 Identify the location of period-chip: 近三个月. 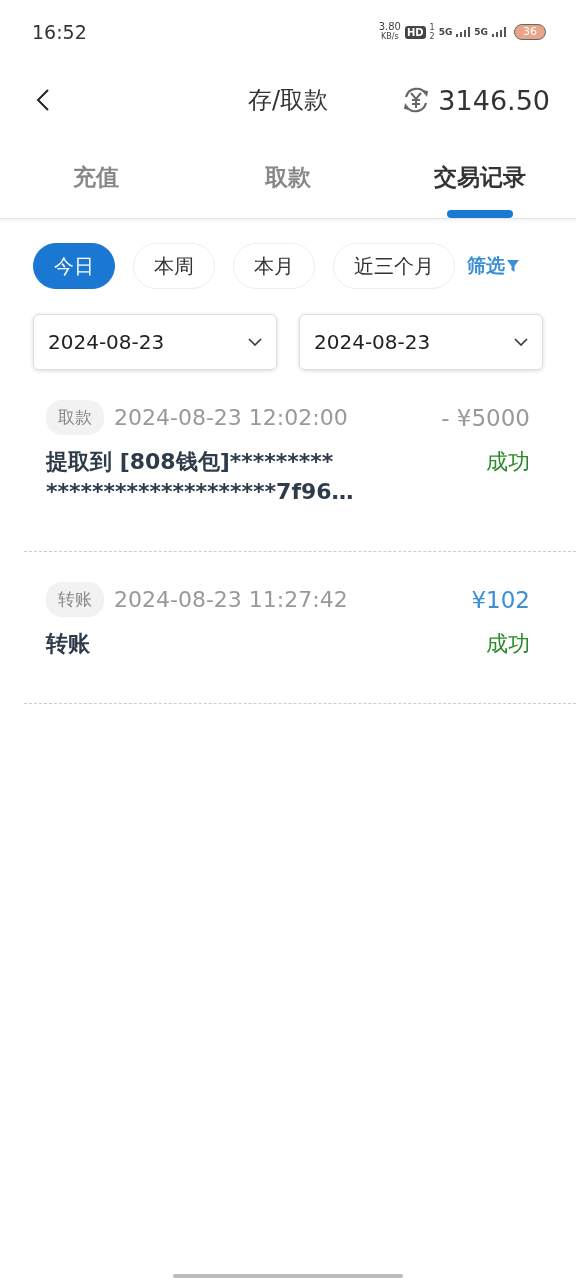
(394, 266).